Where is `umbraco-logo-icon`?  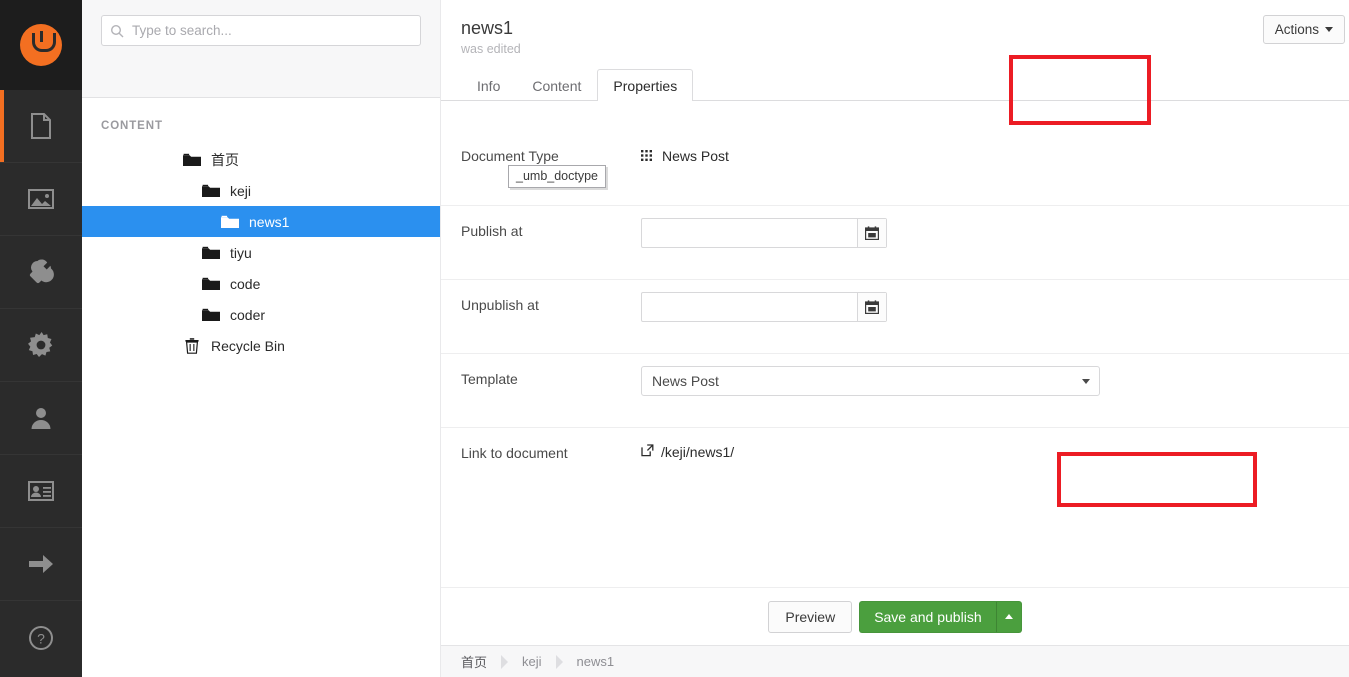
umbraco-logo-icon is located at coordinates (41, 45).